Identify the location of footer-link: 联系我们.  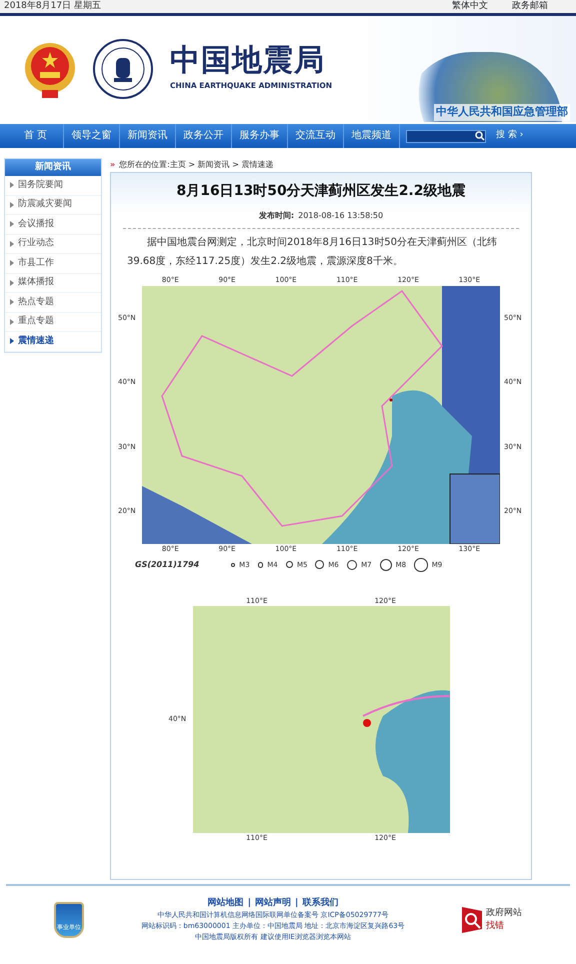
(320, 903).